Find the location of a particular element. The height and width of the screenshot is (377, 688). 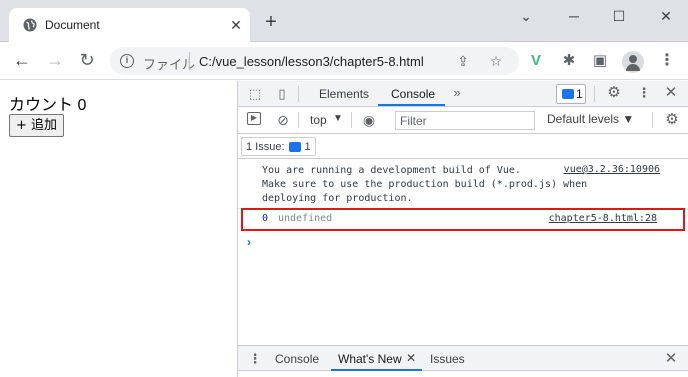

drawer-tab-issues: Issues is located at coordinates (447, 359).